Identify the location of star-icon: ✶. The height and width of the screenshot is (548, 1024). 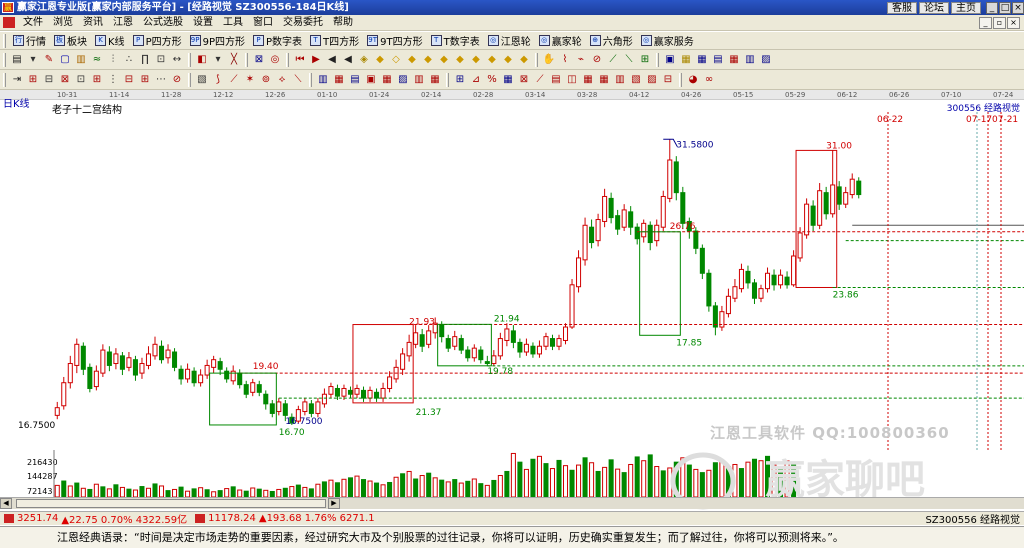
(250, 80).